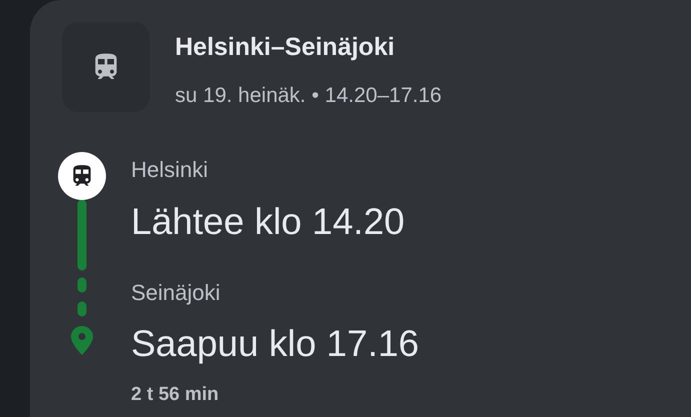 This screenshot has width=691, height=417. I want to click on arrival-time: Saapuu klo 17.16, so click(275, 344).